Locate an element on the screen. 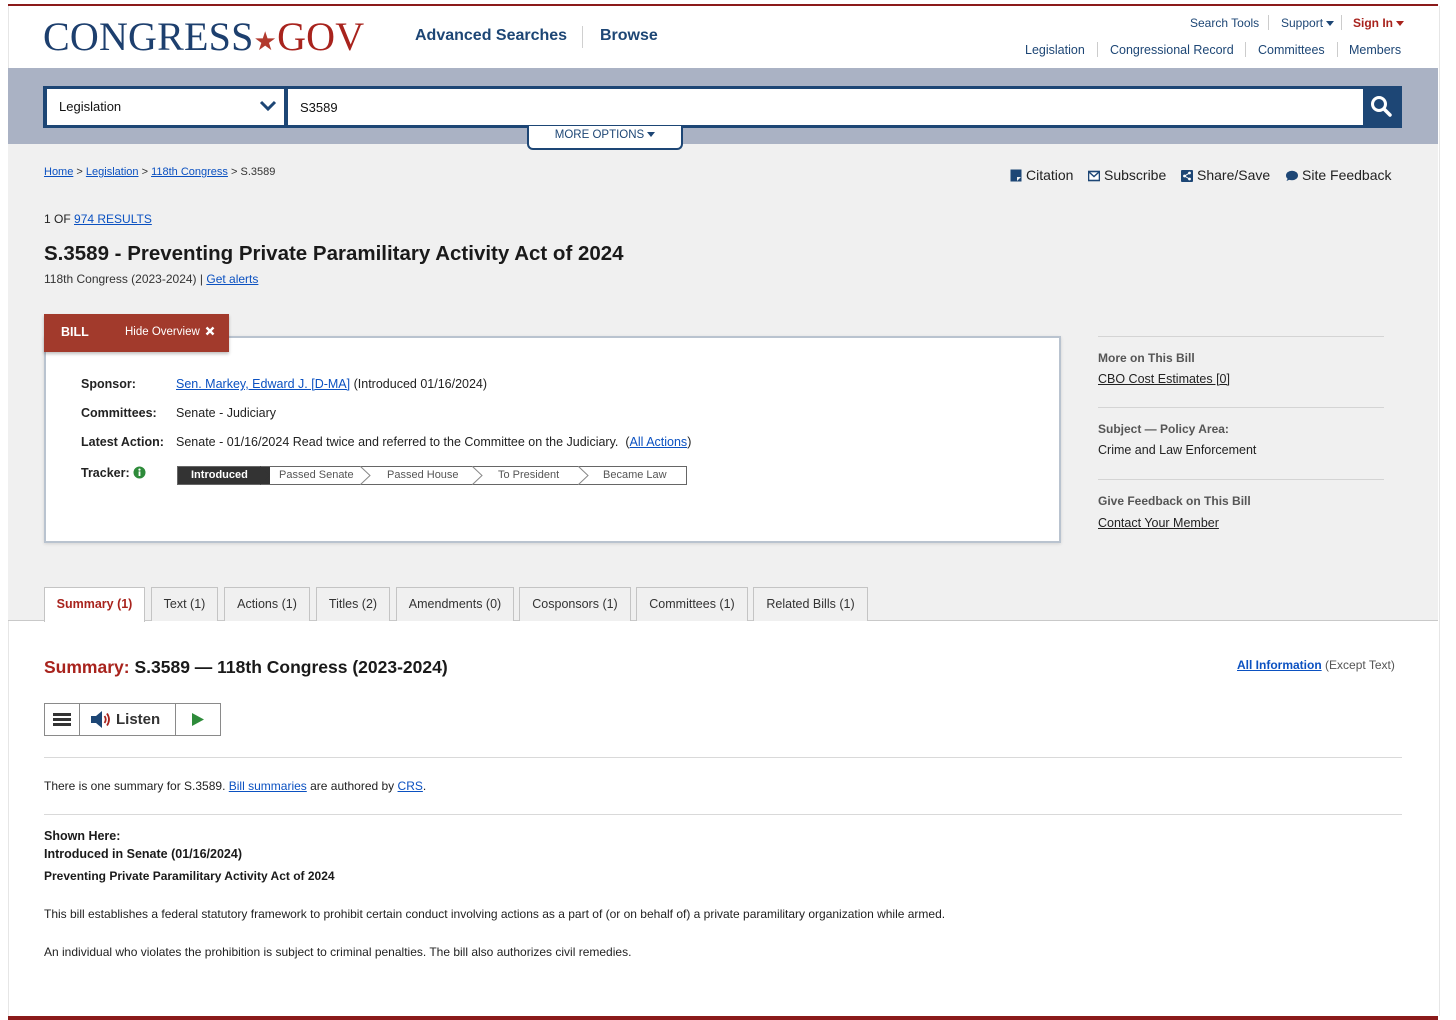  all-actions-link: All Actions is located at coordinates (659, 442).